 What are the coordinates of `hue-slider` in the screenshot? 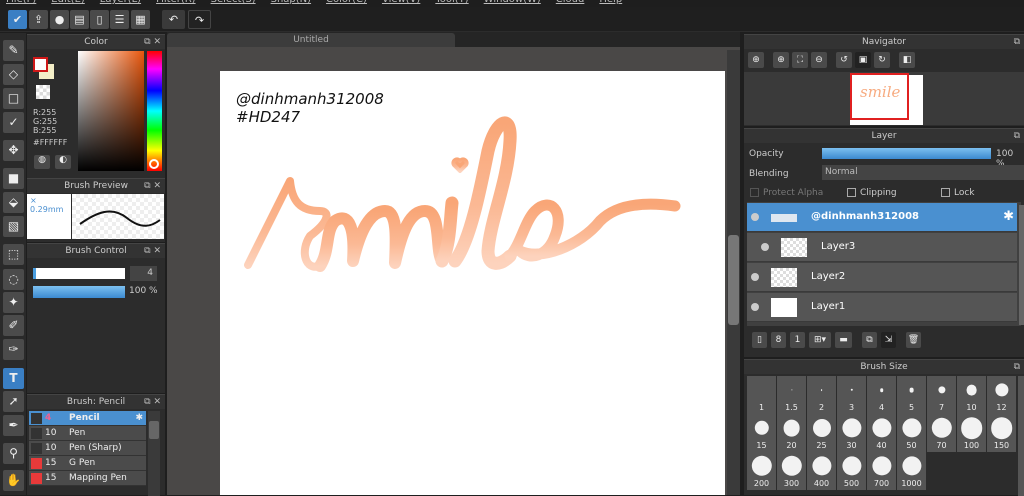 It's located at (154, 111).